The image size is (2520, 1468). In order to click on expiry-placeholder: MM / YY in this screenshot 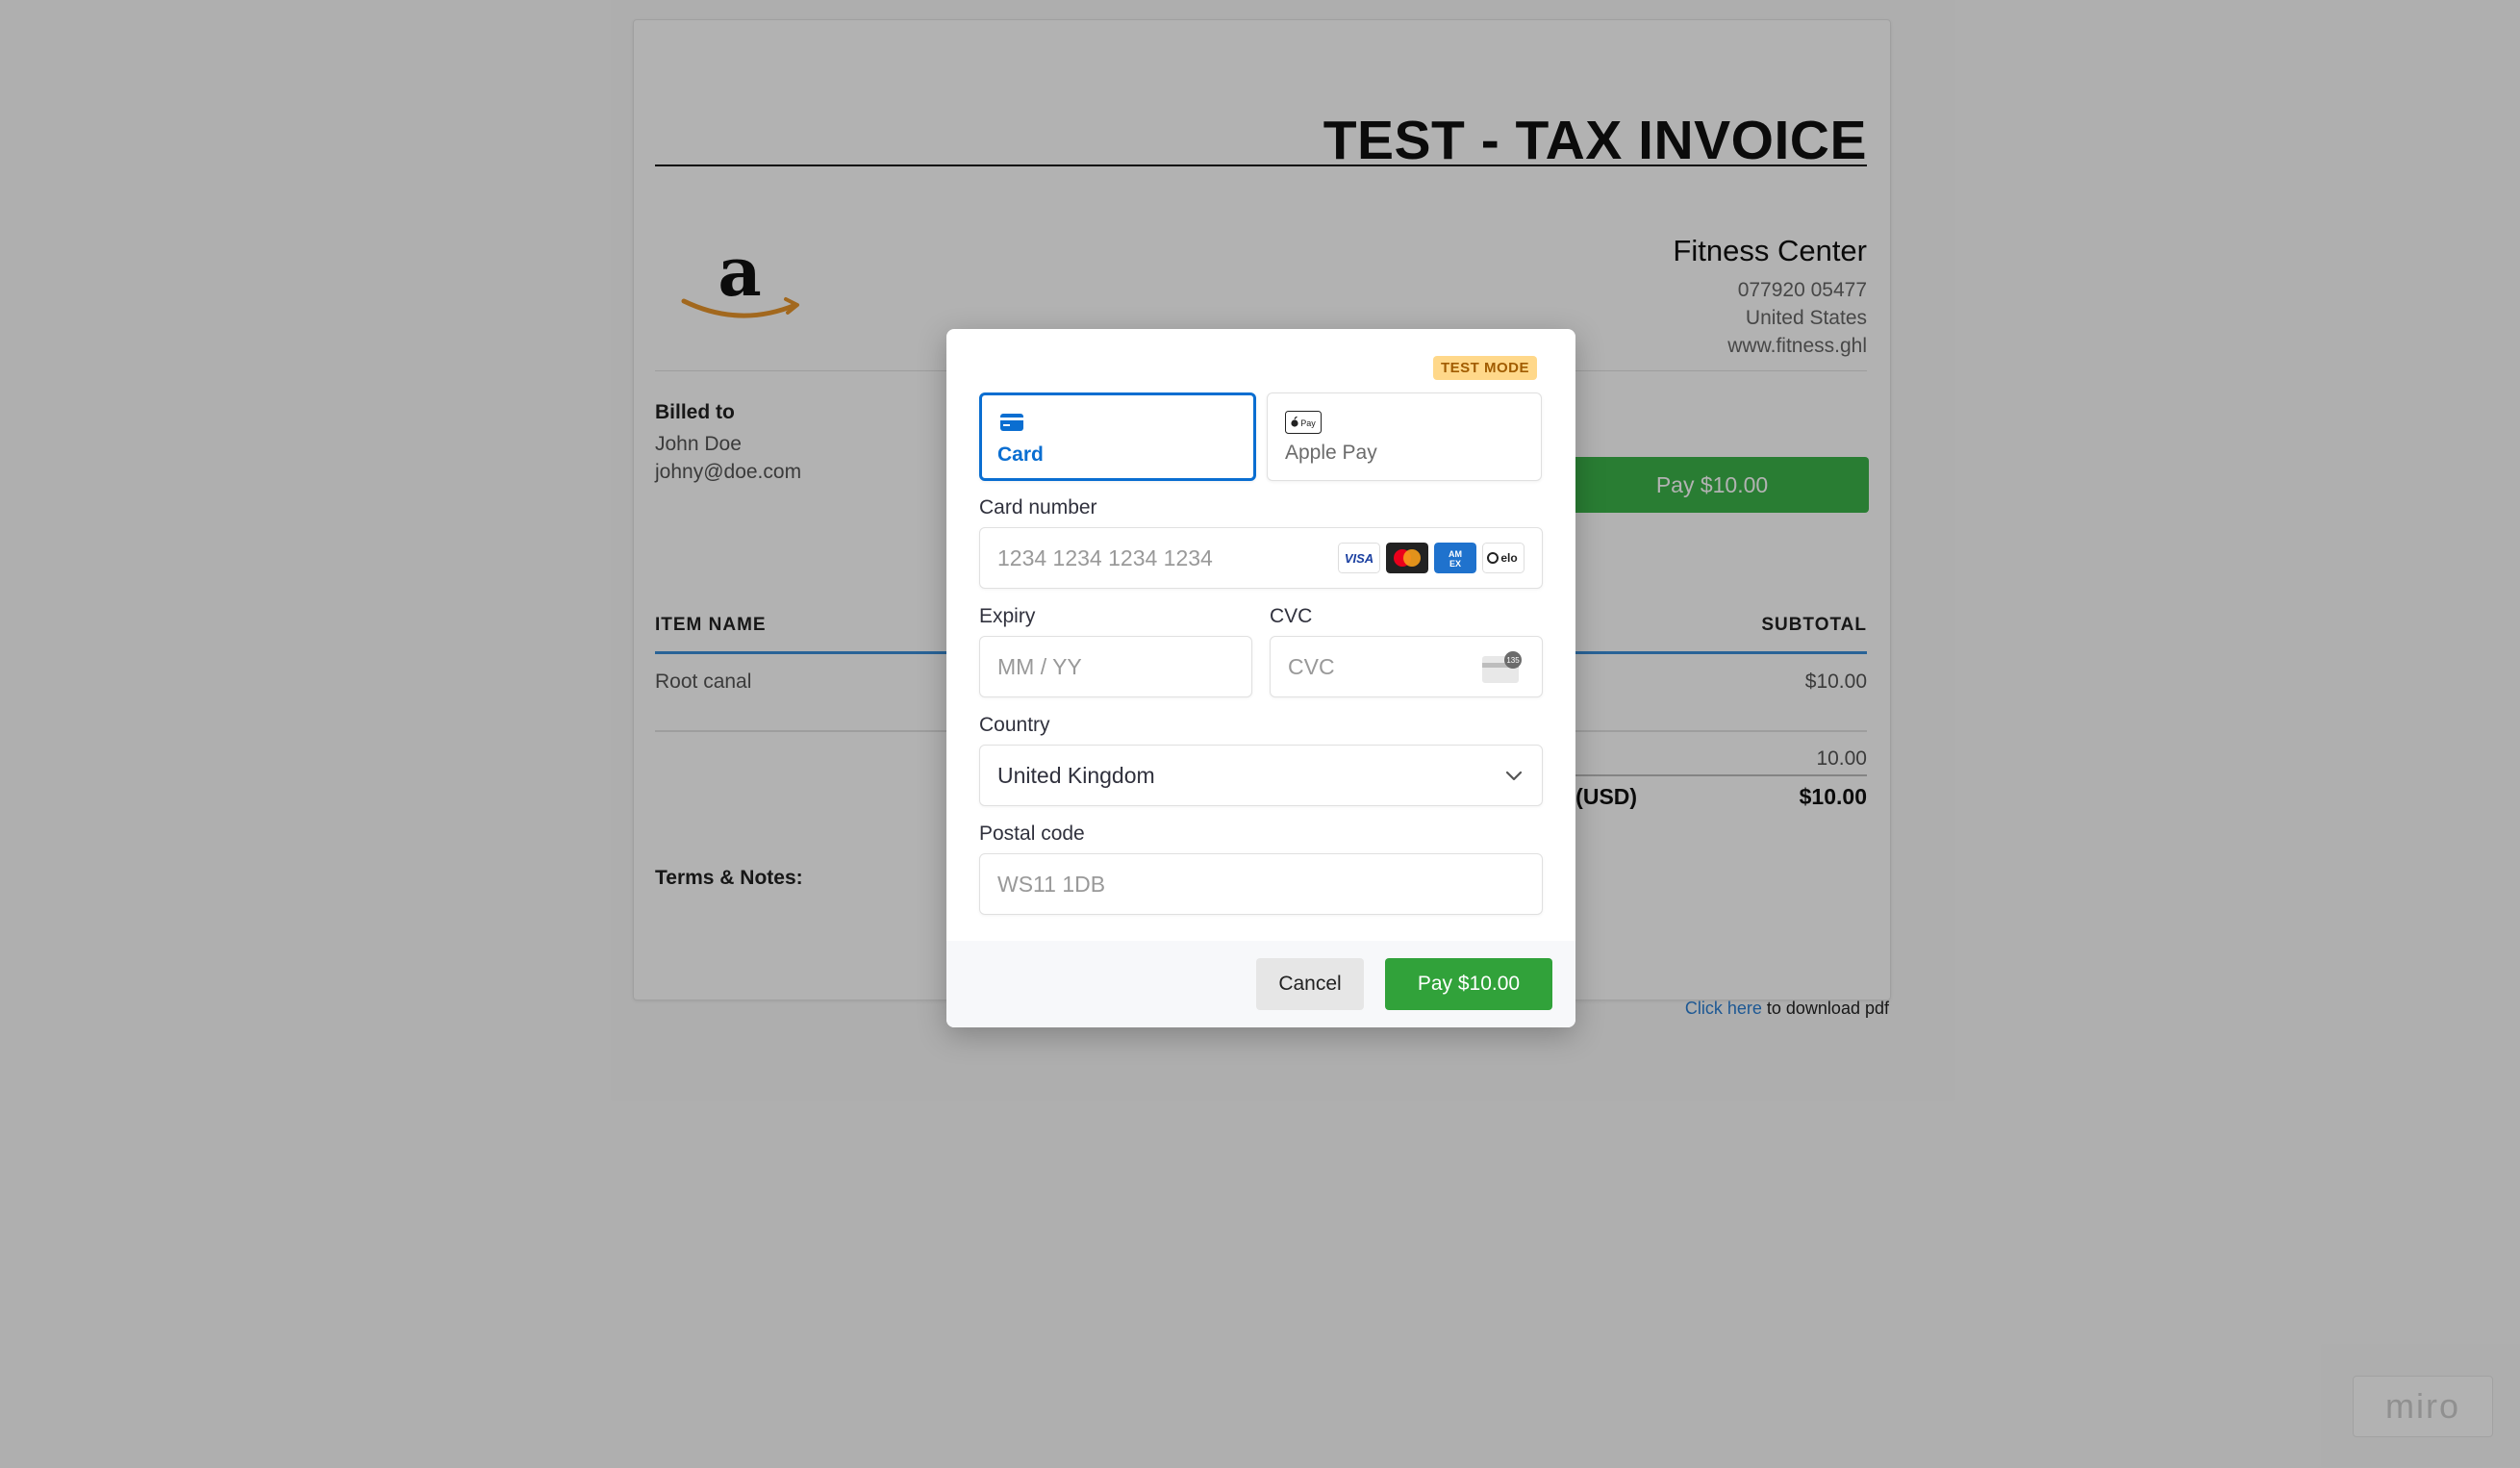, I will do `click(1039, 666)`.